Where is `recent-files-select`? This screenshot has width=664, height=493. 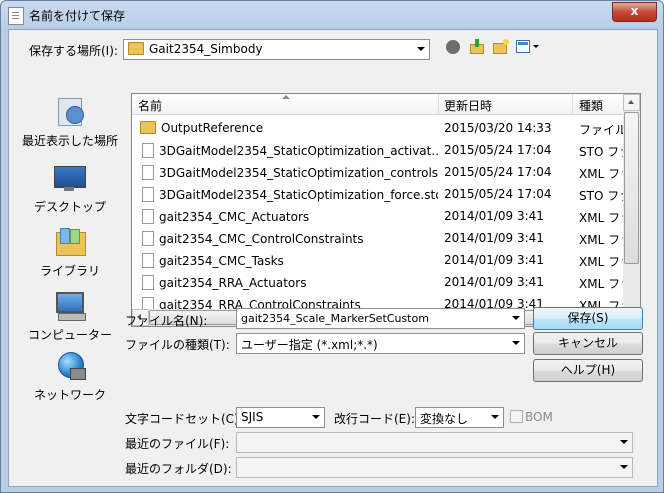
recent-files-select is located at coordinates (434, 442).